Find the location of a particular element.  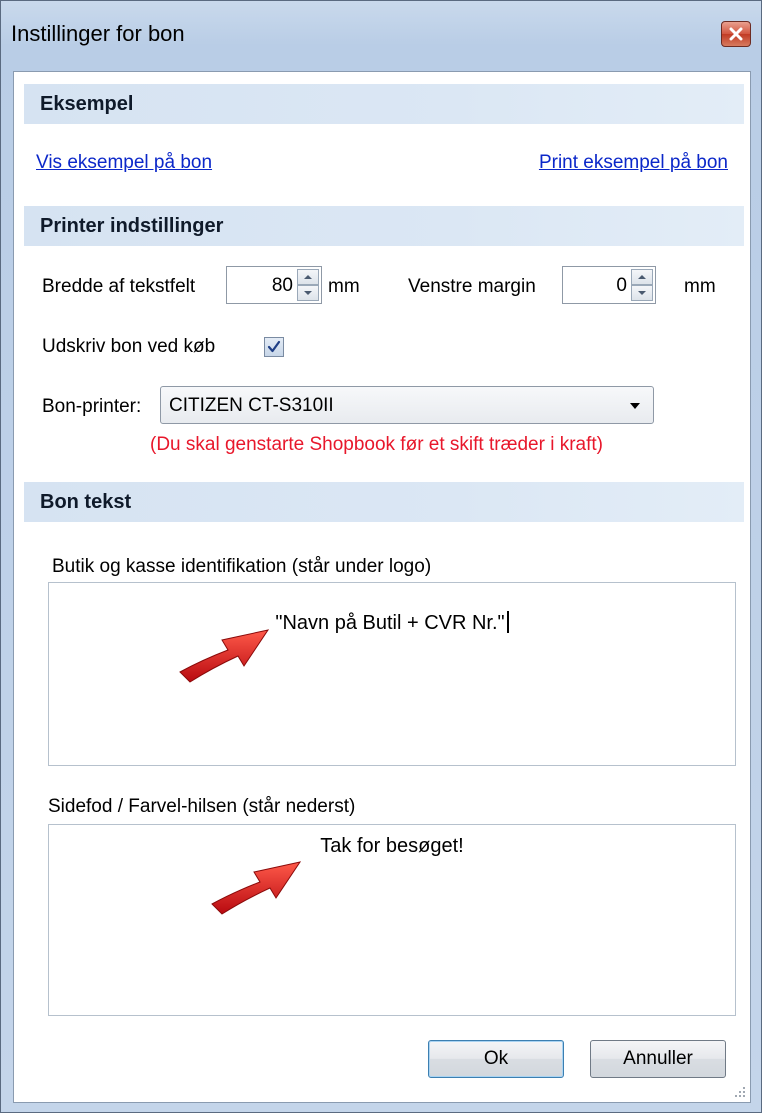

width-label: Bredde af tekstfelt is located at coordinates (119, 286).